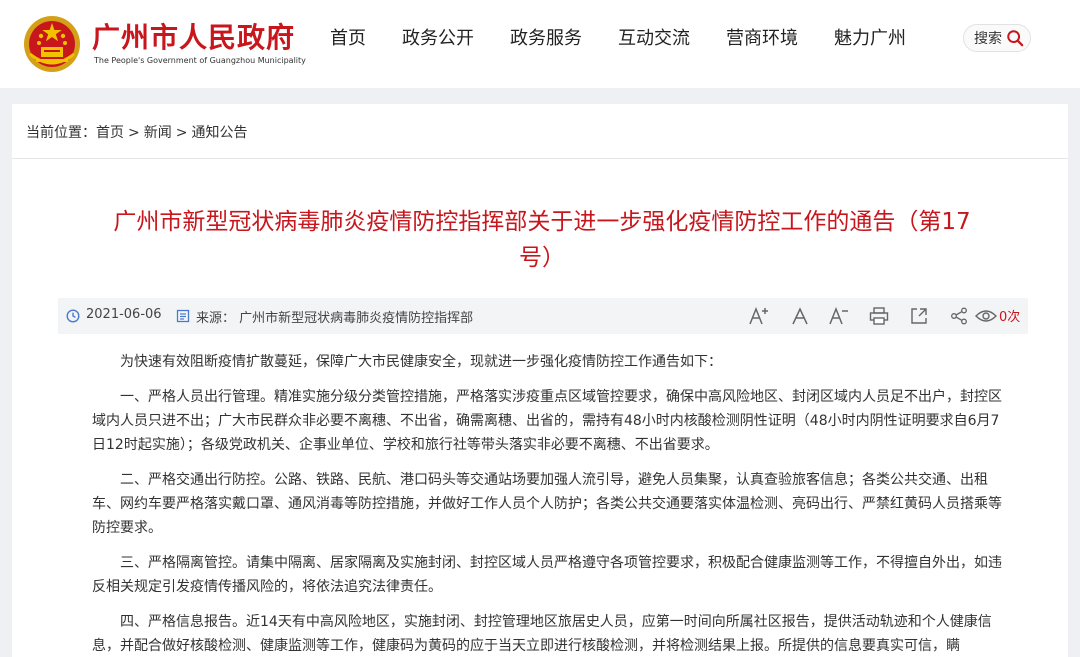  Describe the element at coordinates (193, 36) in the screenshot. I see `site-title: 广州市人民政府` at that location.